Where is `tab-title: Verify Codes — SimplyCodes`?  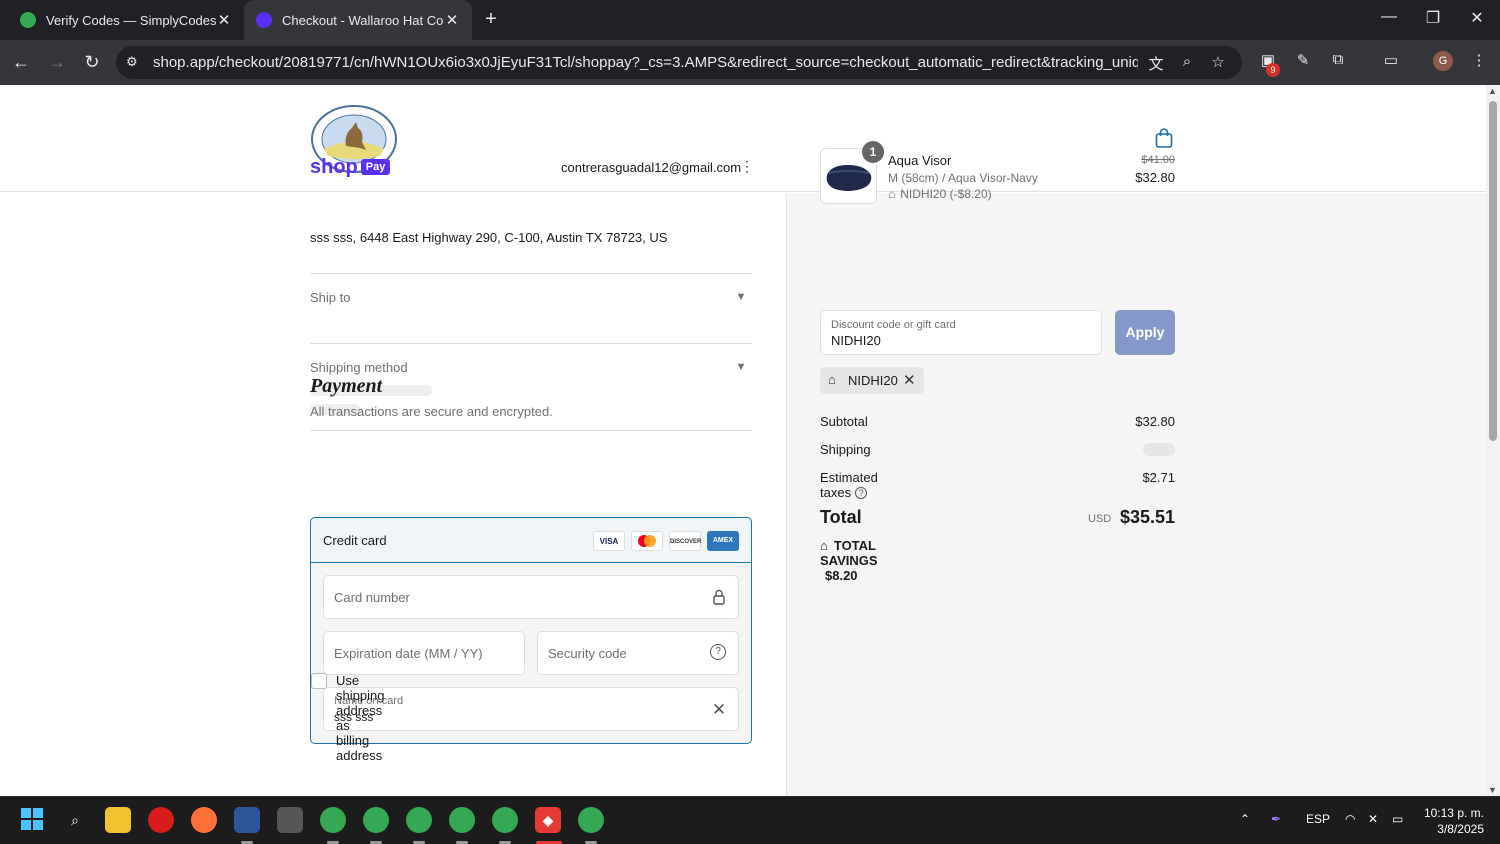
tab-title: Verify Codes — SimplyCodes is located at coordinates (131, 20).